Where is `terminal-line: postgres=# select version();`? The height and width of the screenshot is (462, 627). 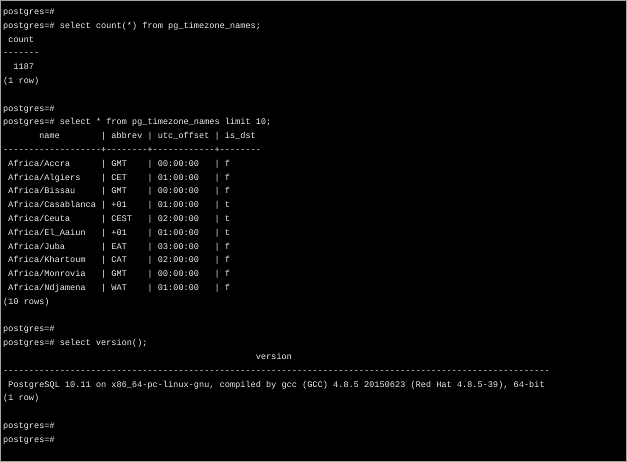 terminal-line: postgres=# select version(); is located at coordinates (75, 343).